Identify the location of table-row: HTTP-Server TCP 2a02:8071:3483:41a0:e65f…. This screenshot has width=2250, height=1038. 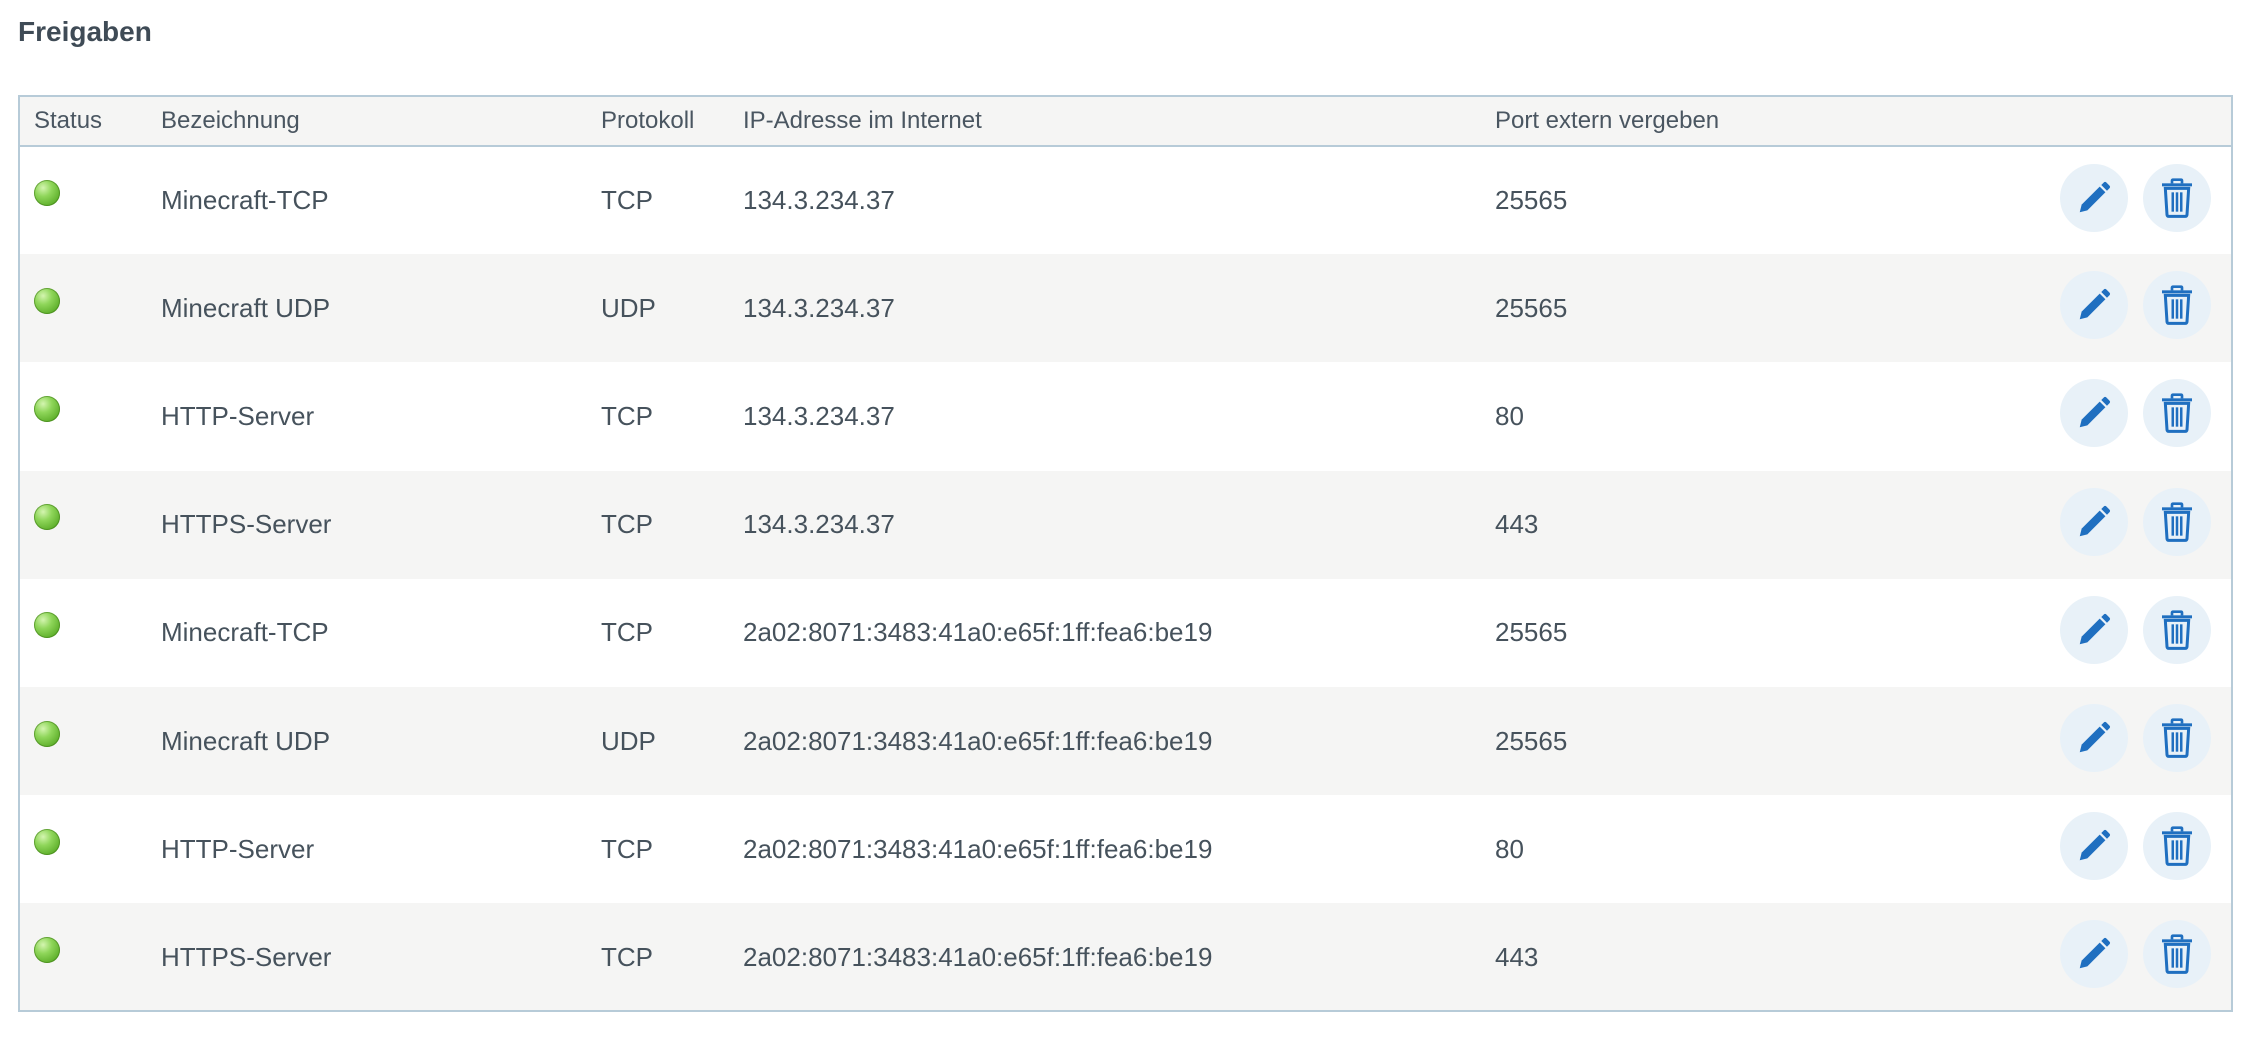
(1125, 849).